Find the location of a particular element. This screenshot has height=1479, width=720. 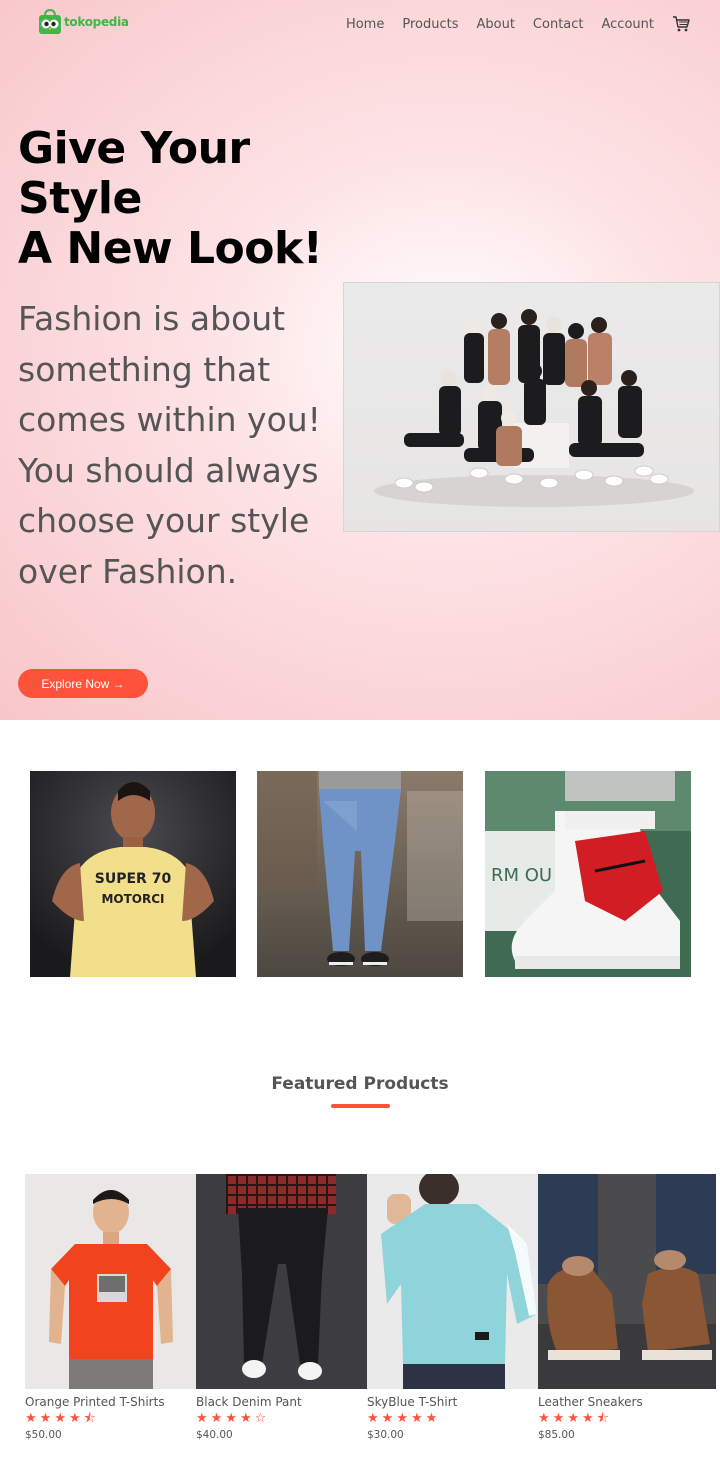

fashion-group-photo is located at coordinates (534, 408).